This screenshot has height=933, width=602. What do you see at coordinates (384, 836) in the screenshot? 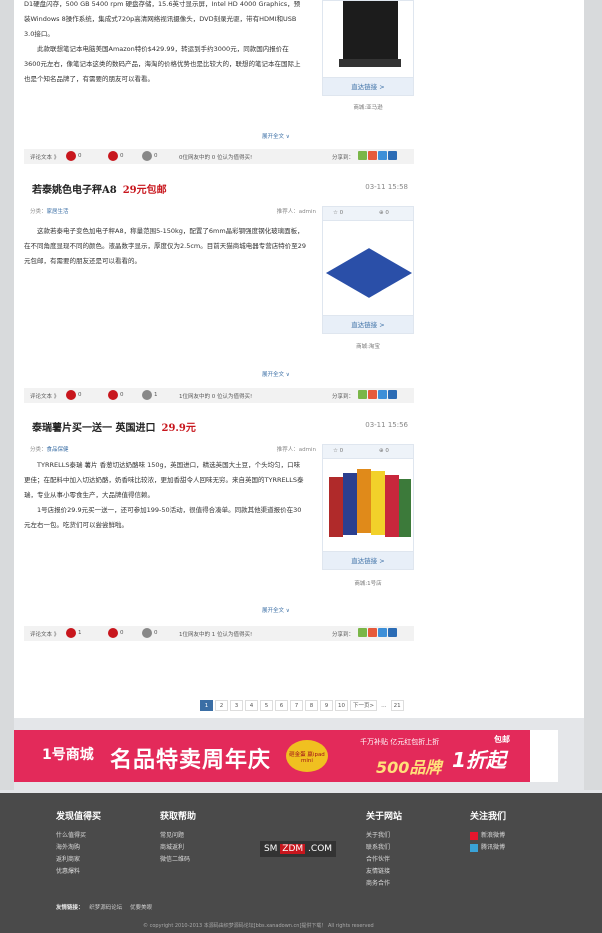
I see `footer-link: 关于我们` at bounding box center [384, 836].